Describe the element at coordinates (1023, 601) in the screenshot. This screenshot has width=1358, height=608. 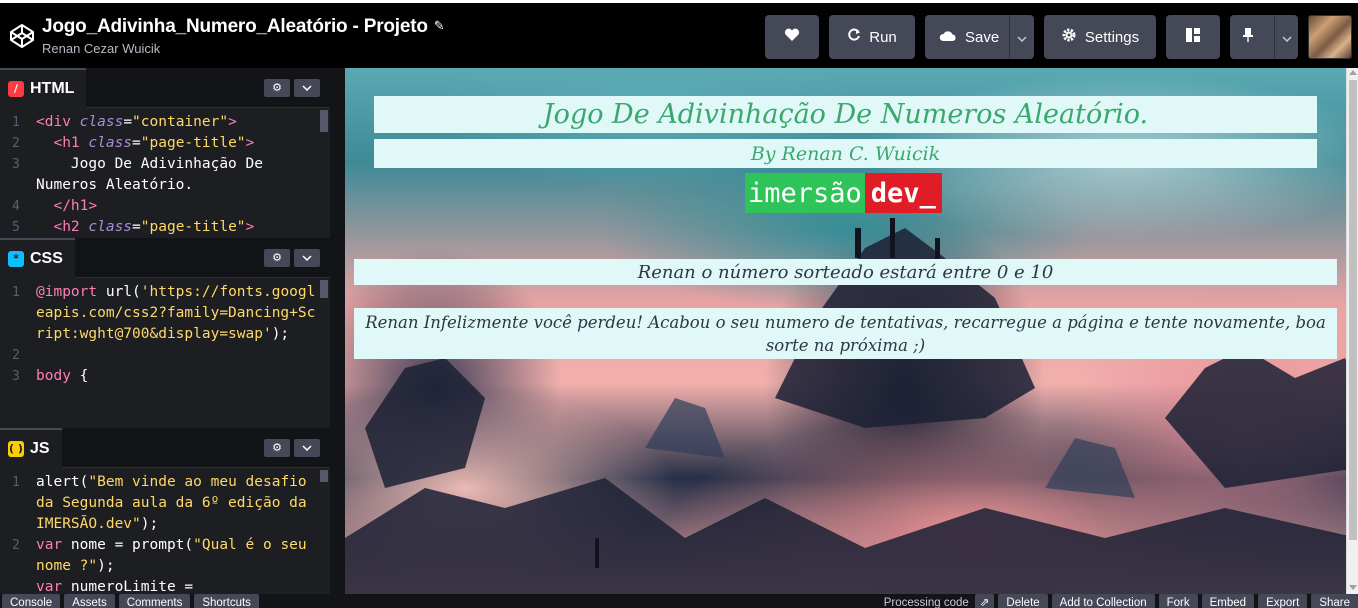
I see `delete-button: Delete` at that location.